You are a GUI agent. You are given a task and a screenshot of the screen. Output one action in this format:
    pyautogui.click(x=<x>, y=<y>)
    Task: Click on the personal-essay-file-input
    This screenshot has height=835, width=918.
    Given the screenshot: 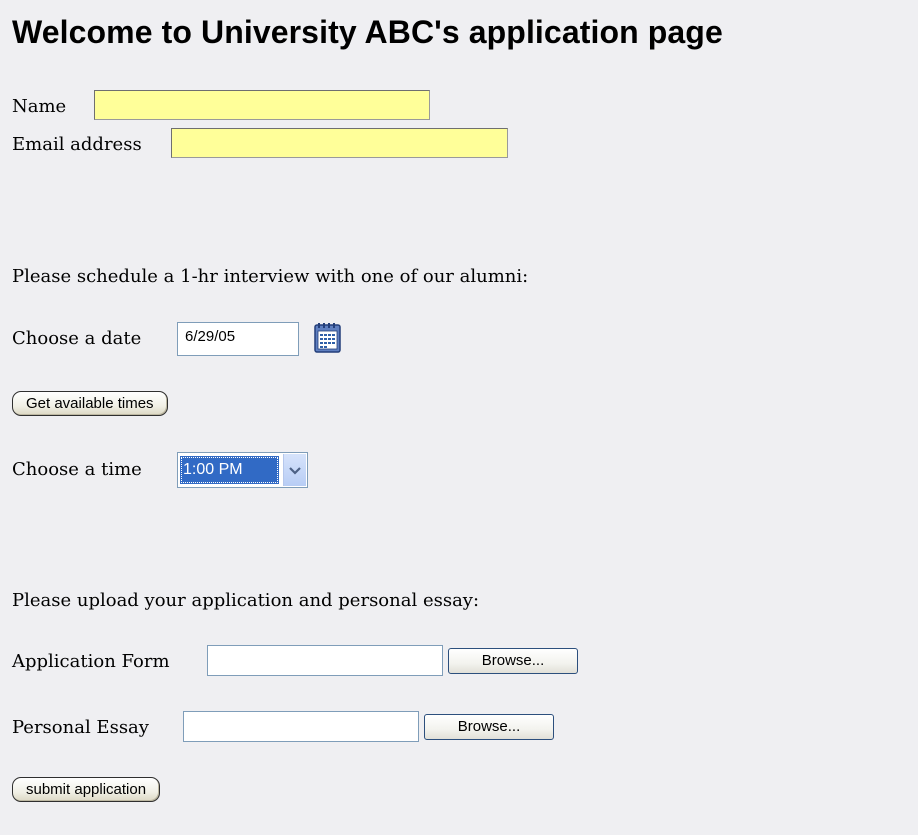 What is the action you would take?
    pyautogui.click(x=301, y=726)
    